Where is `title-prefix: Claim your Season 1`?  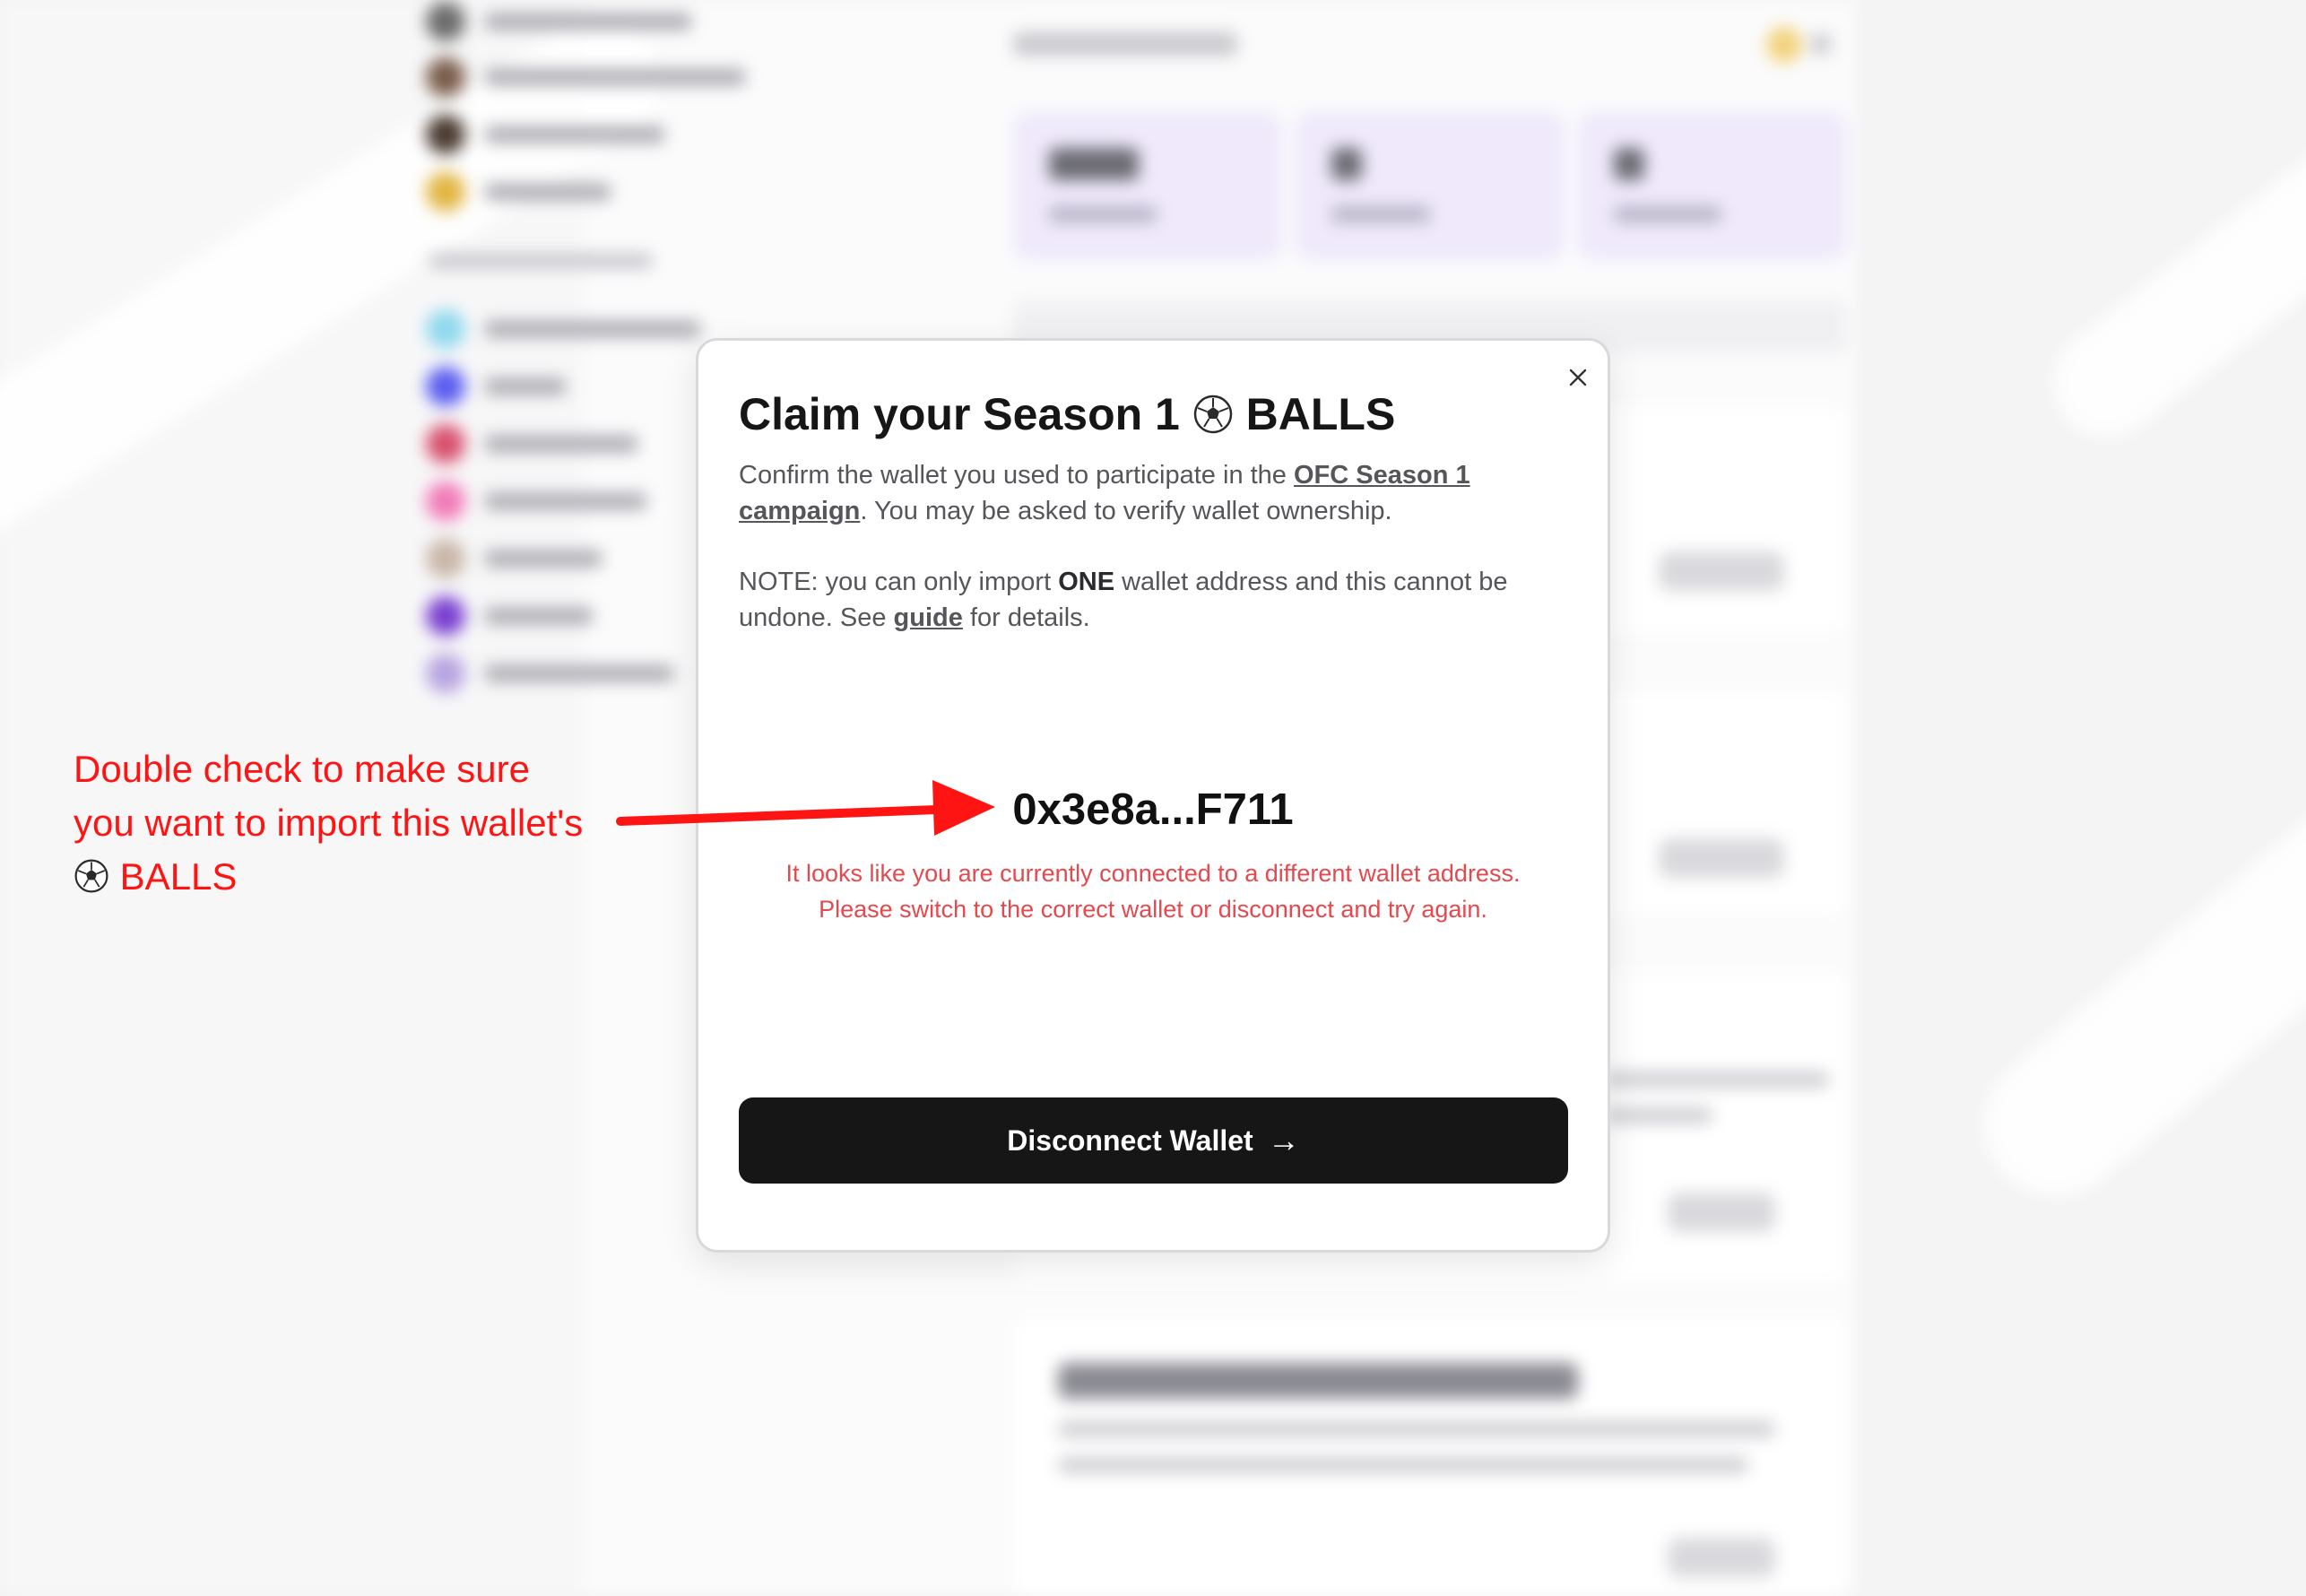
title-prefix: Claim your Season 1 is located at coordinates (959, 414).